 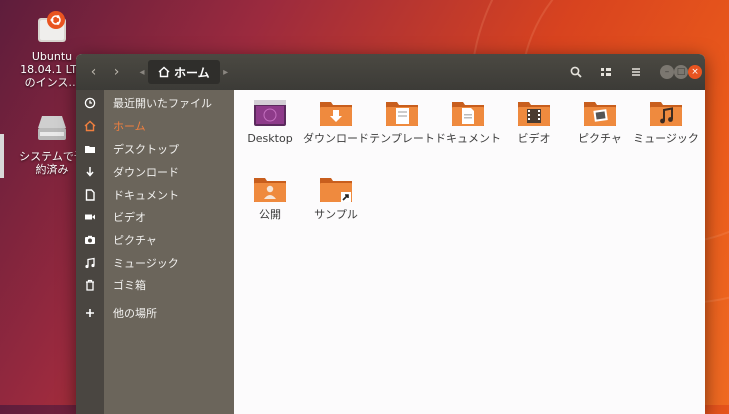 What do you see at coordinates (146, 172) in the screenshot?
I see `sidebar-item-label: ダウンロード` at bounding box center [146, 172].